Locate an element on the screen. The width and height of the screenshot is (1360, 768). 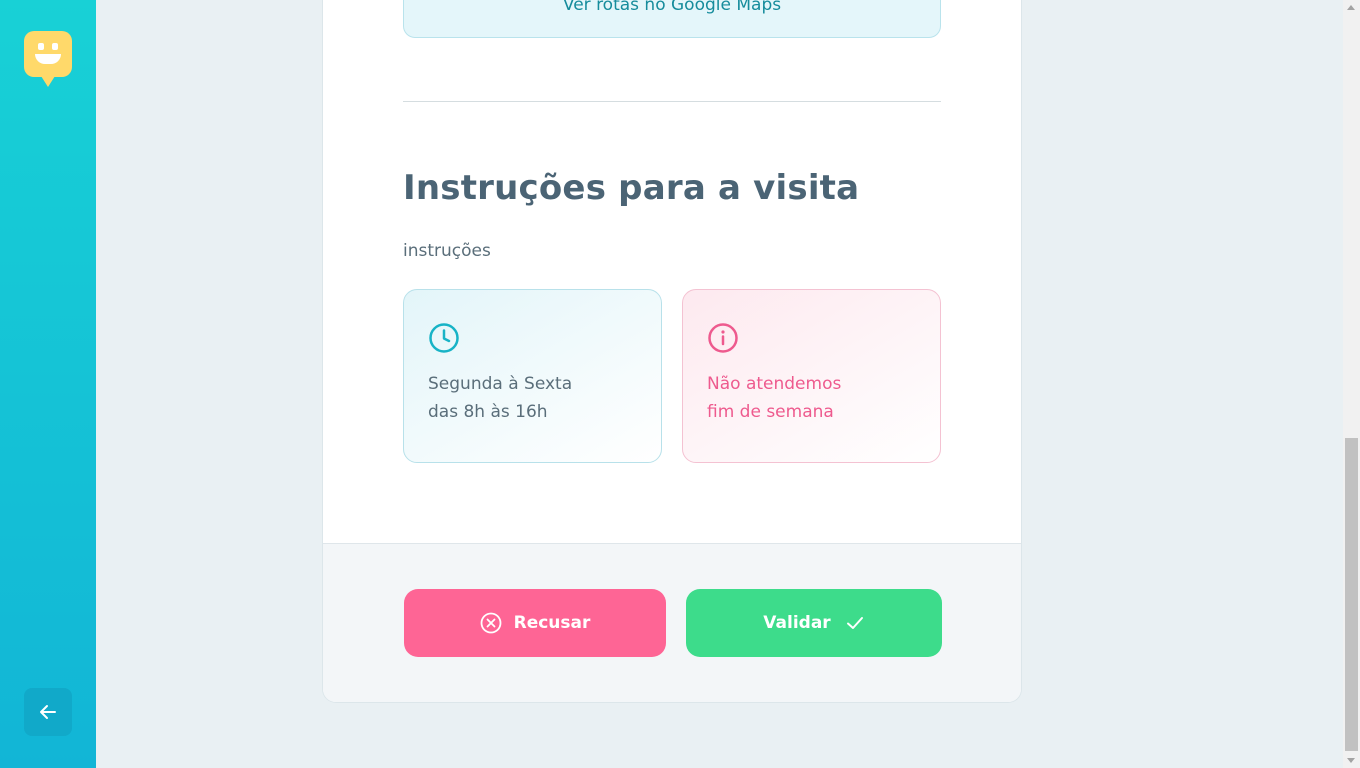
refuse-button: Recusar is located at coordinates (535, 623).